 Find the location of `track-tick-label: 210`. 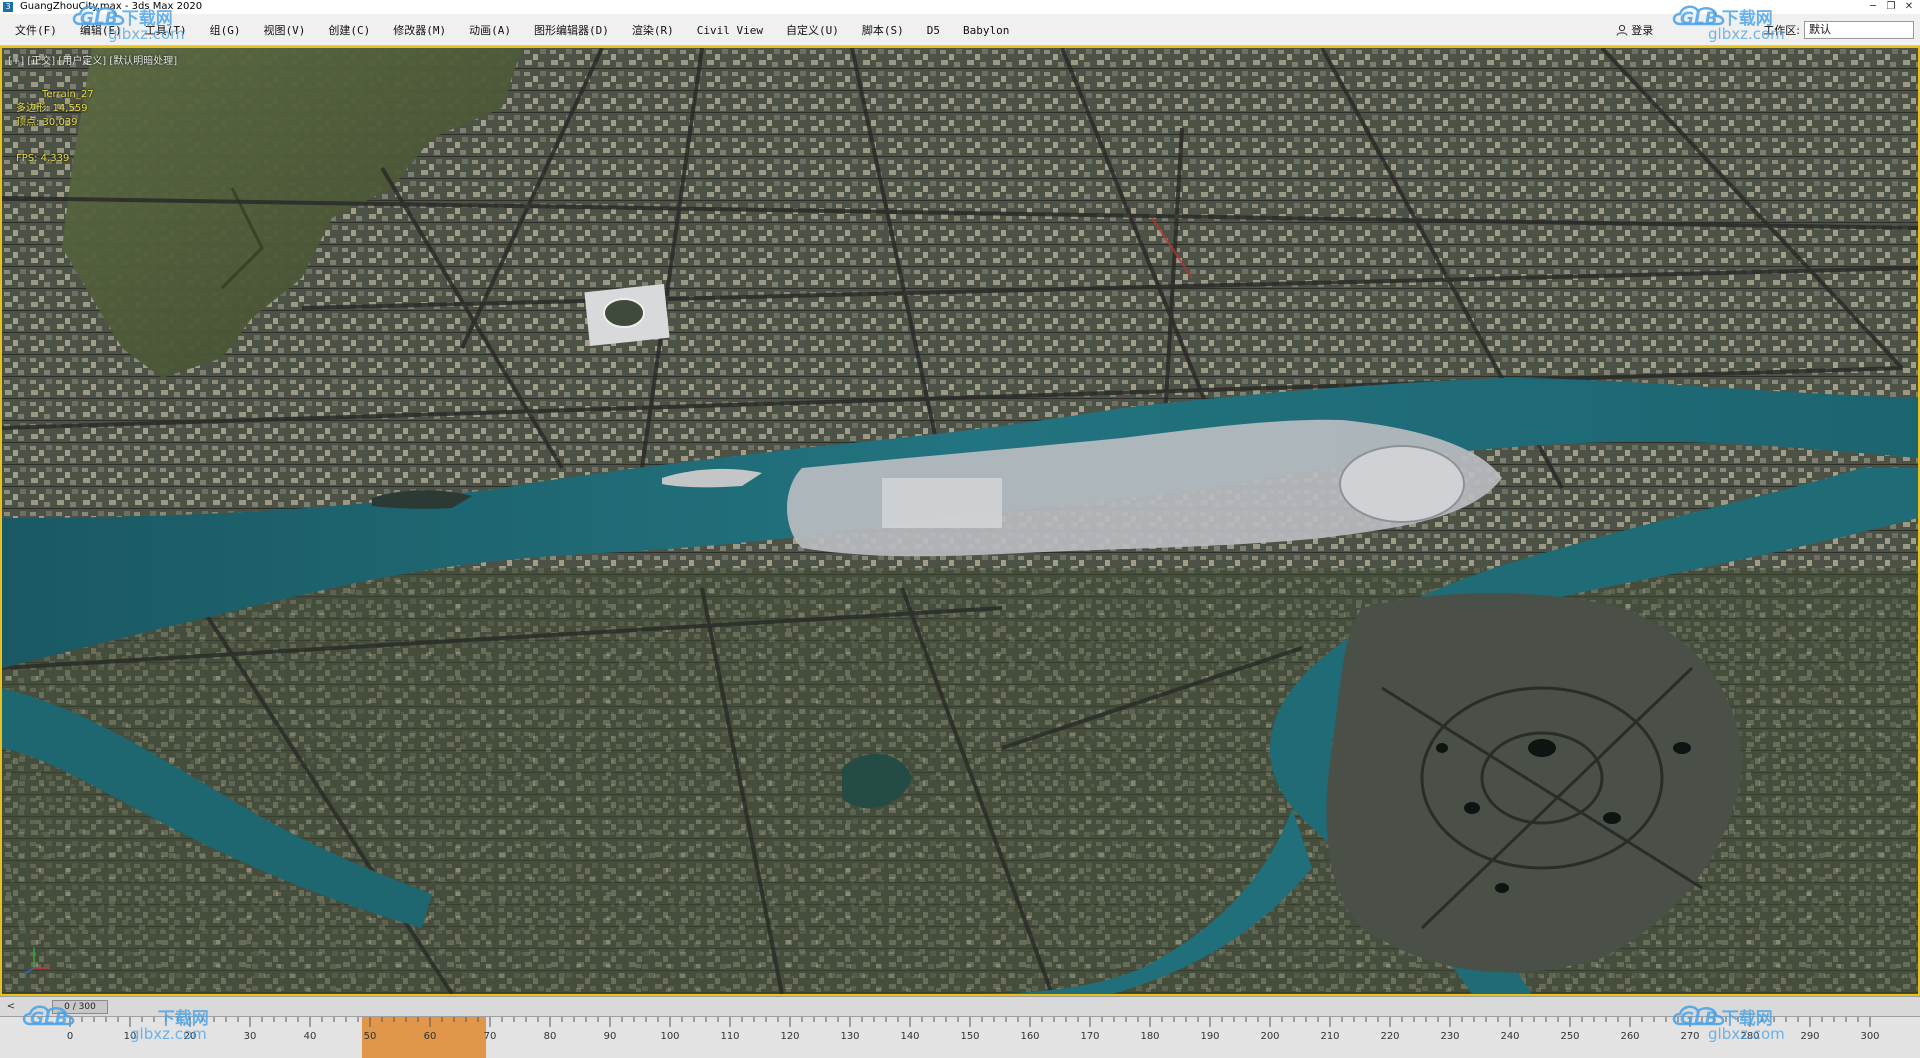

track-tick-label: 210 is located at coordinates (1329, 1036).